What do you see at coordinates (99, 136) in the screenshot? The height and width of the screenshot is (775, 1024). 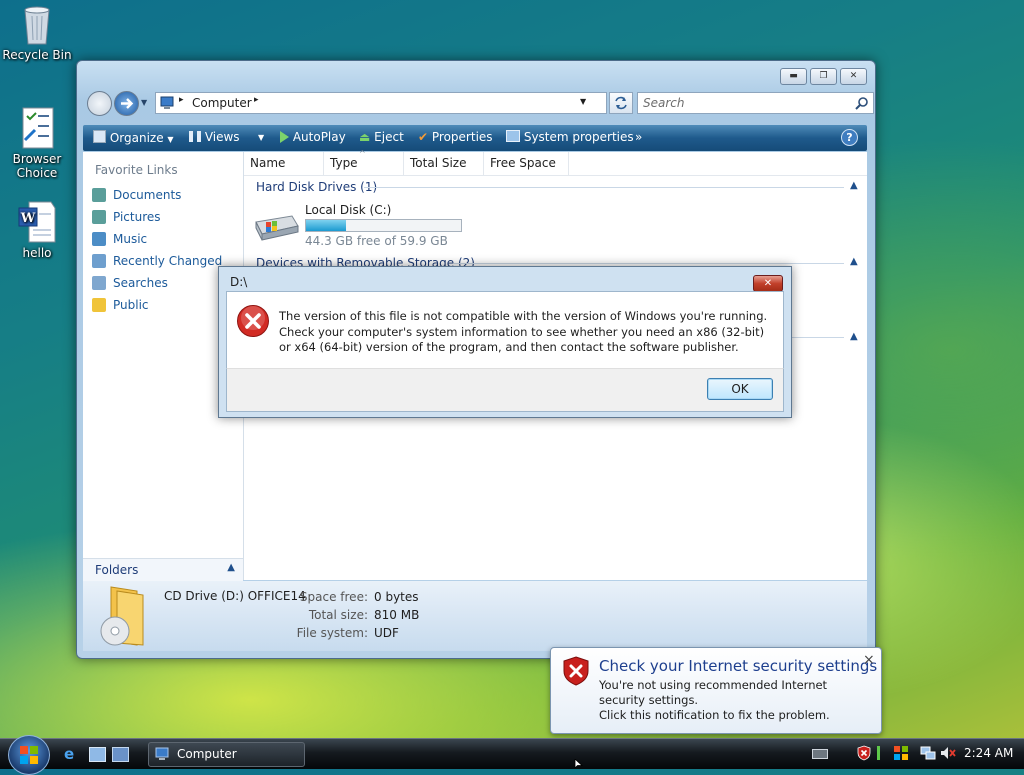 I see `organize-icon` at bounding box center [99, 136].